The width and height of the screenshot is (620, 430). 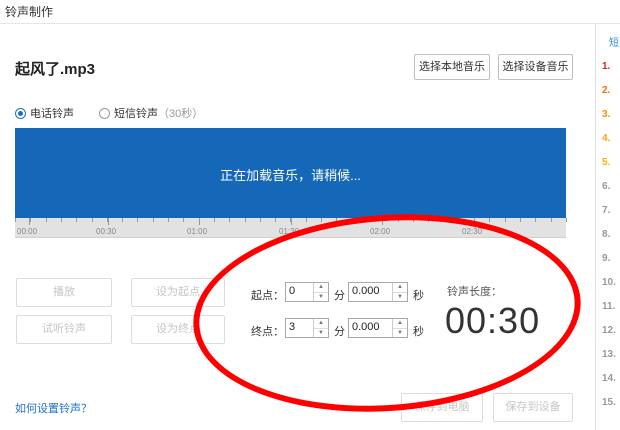 I want to click on ranking-item: 11., so click(x=608, y=306).